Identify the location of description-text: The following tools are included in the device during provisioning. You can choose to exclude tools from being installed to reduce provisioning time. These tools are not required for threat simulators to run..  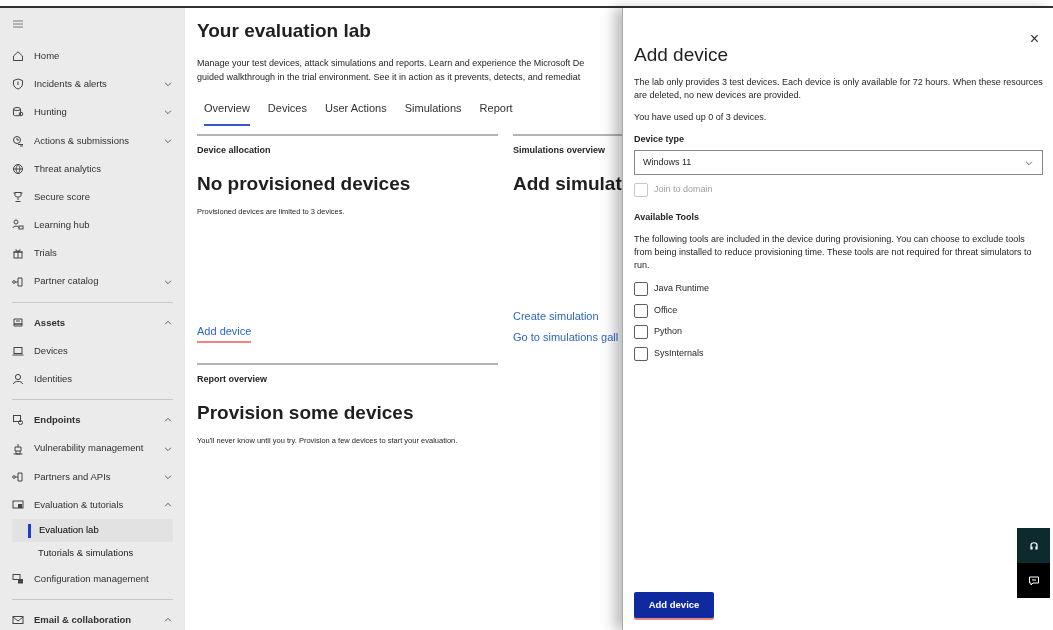
(833, 253).